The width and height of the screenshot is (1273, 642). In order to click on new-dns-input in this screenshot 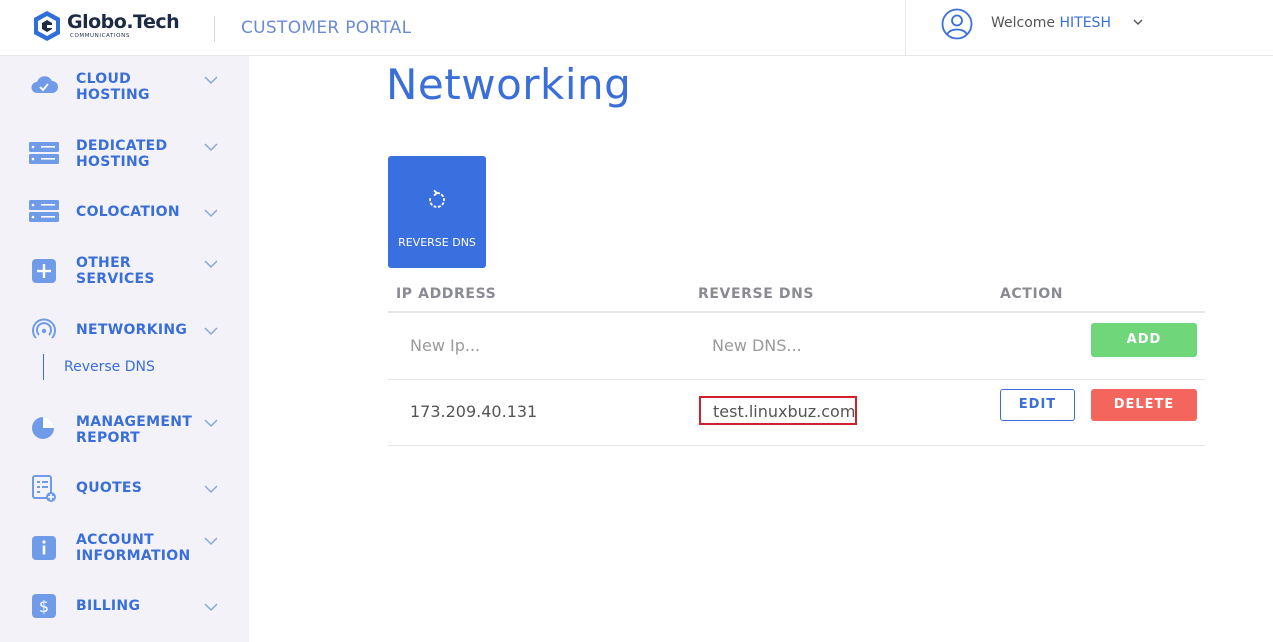, I will do `click(842, 345)`.